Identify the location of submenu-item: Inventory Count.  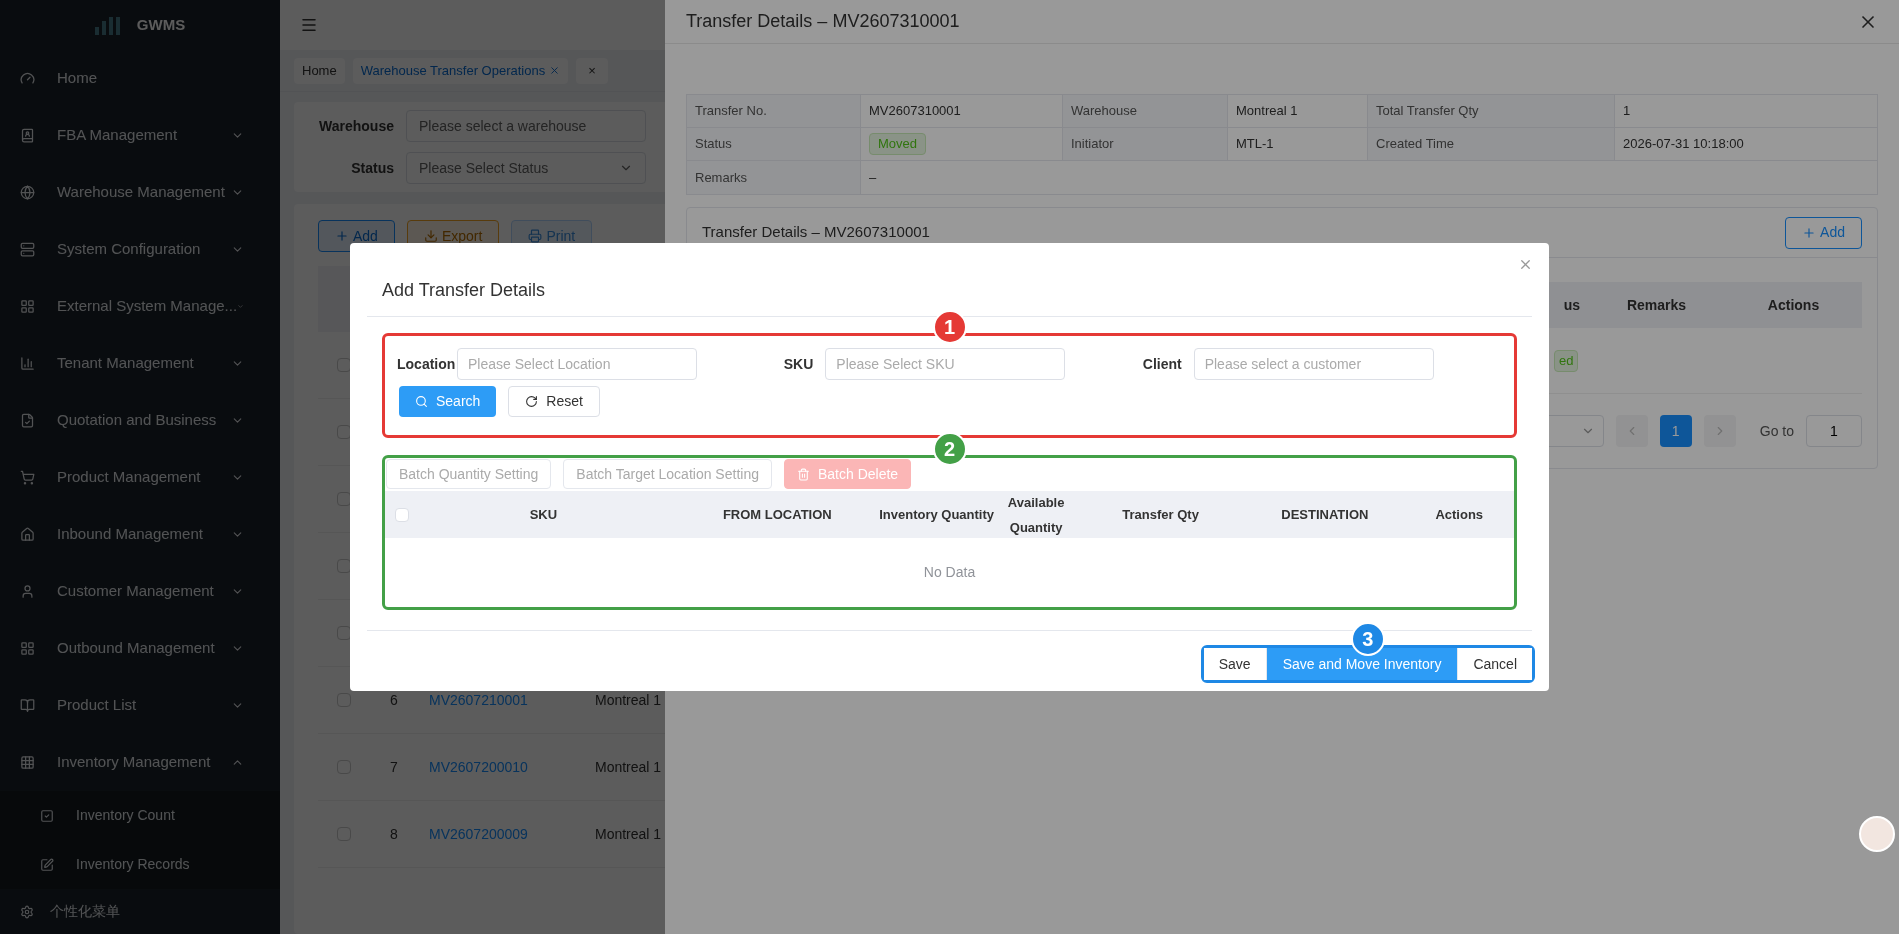
(140, 815).